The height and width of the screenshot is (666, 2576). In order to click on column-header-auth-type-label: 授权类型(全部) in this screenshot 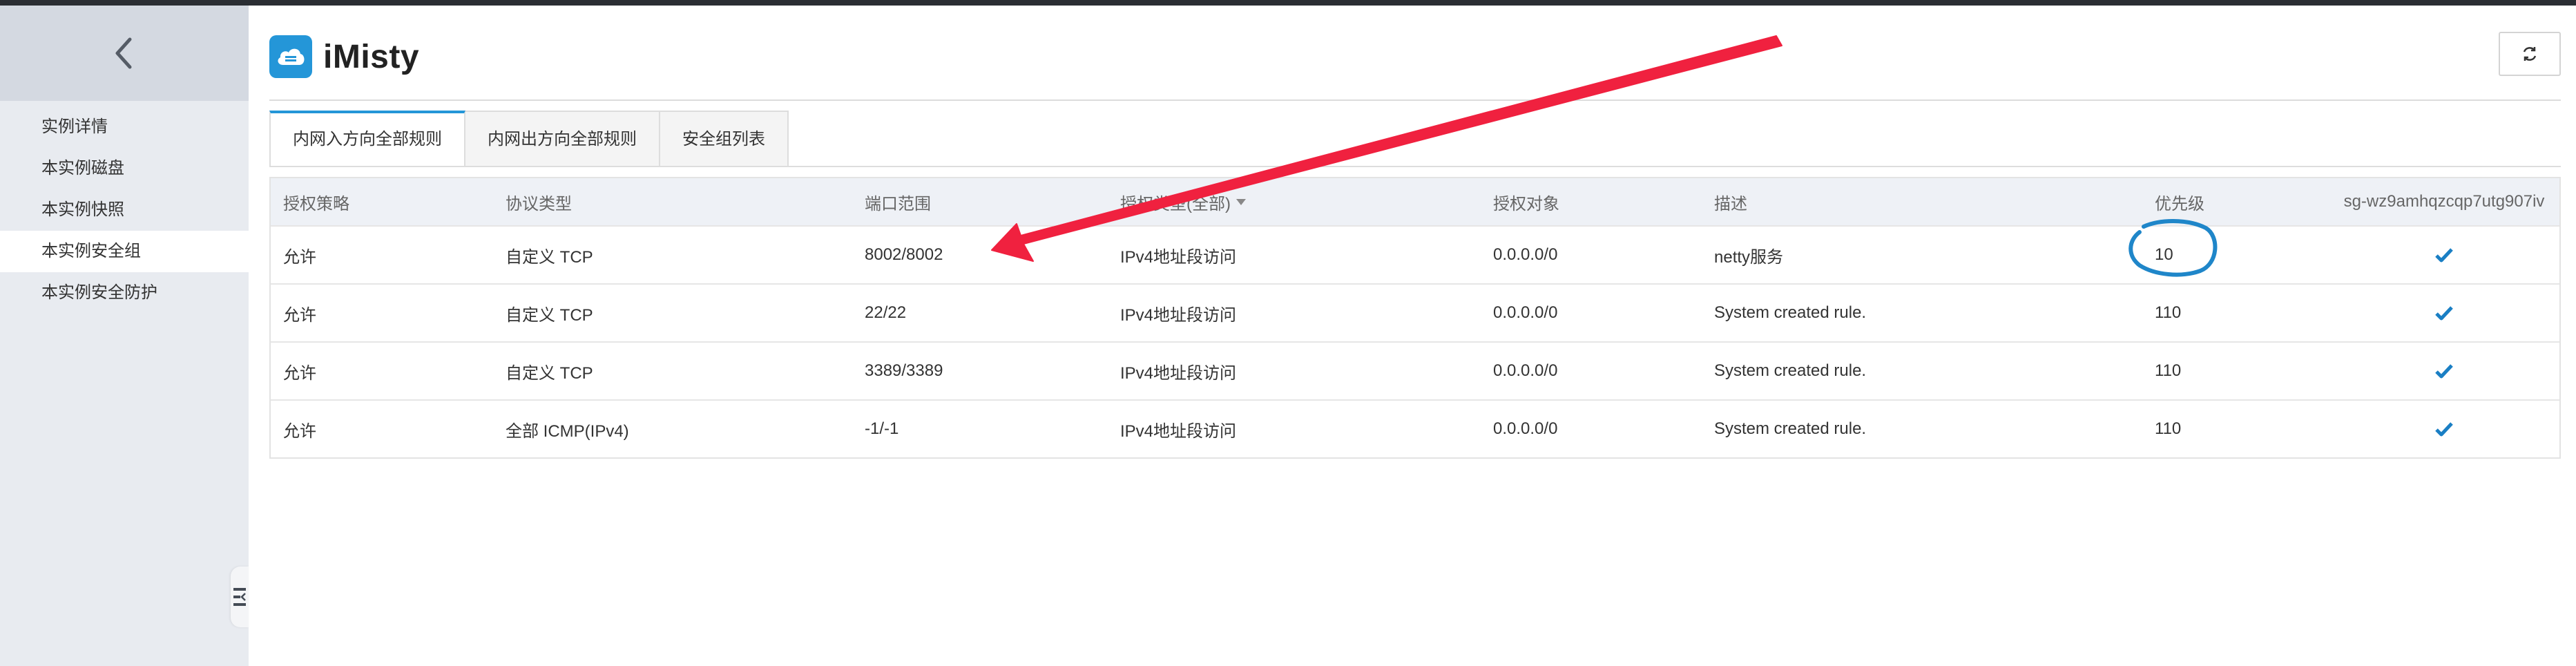, I will do `click(1175, 203)`.